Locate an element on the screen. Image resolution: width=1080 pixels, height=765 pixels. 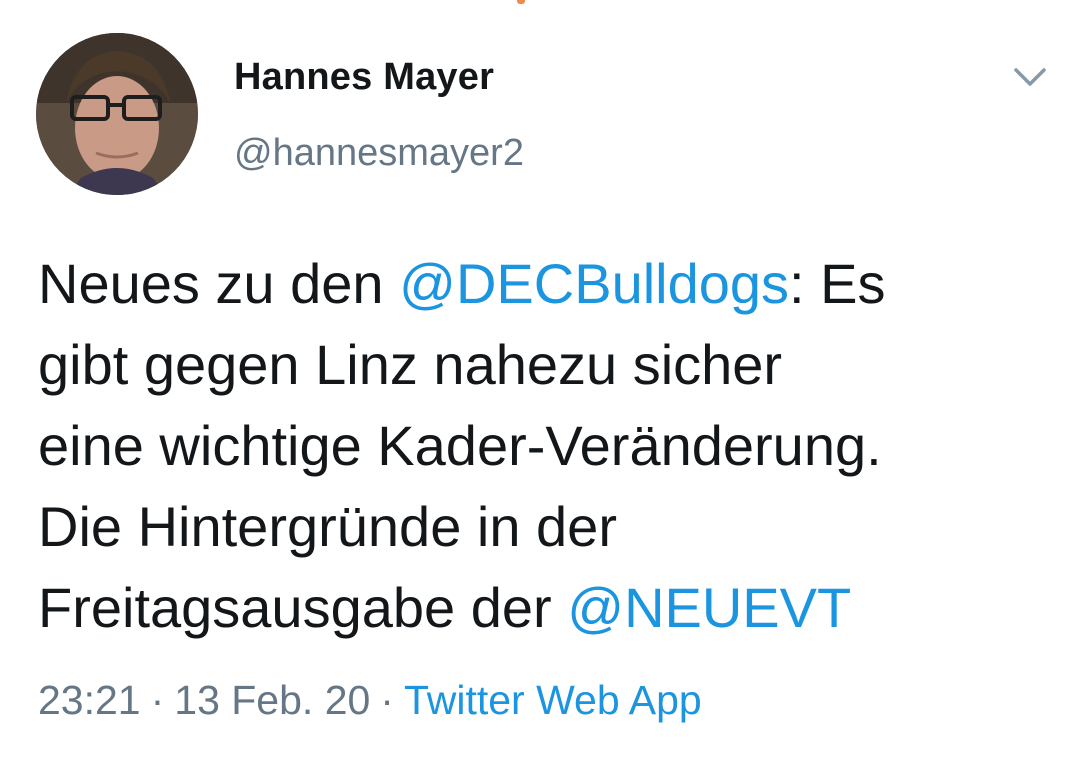
tweet-line: gibt gegen Linz nahezu sicher is located at coordinates (410, 364).